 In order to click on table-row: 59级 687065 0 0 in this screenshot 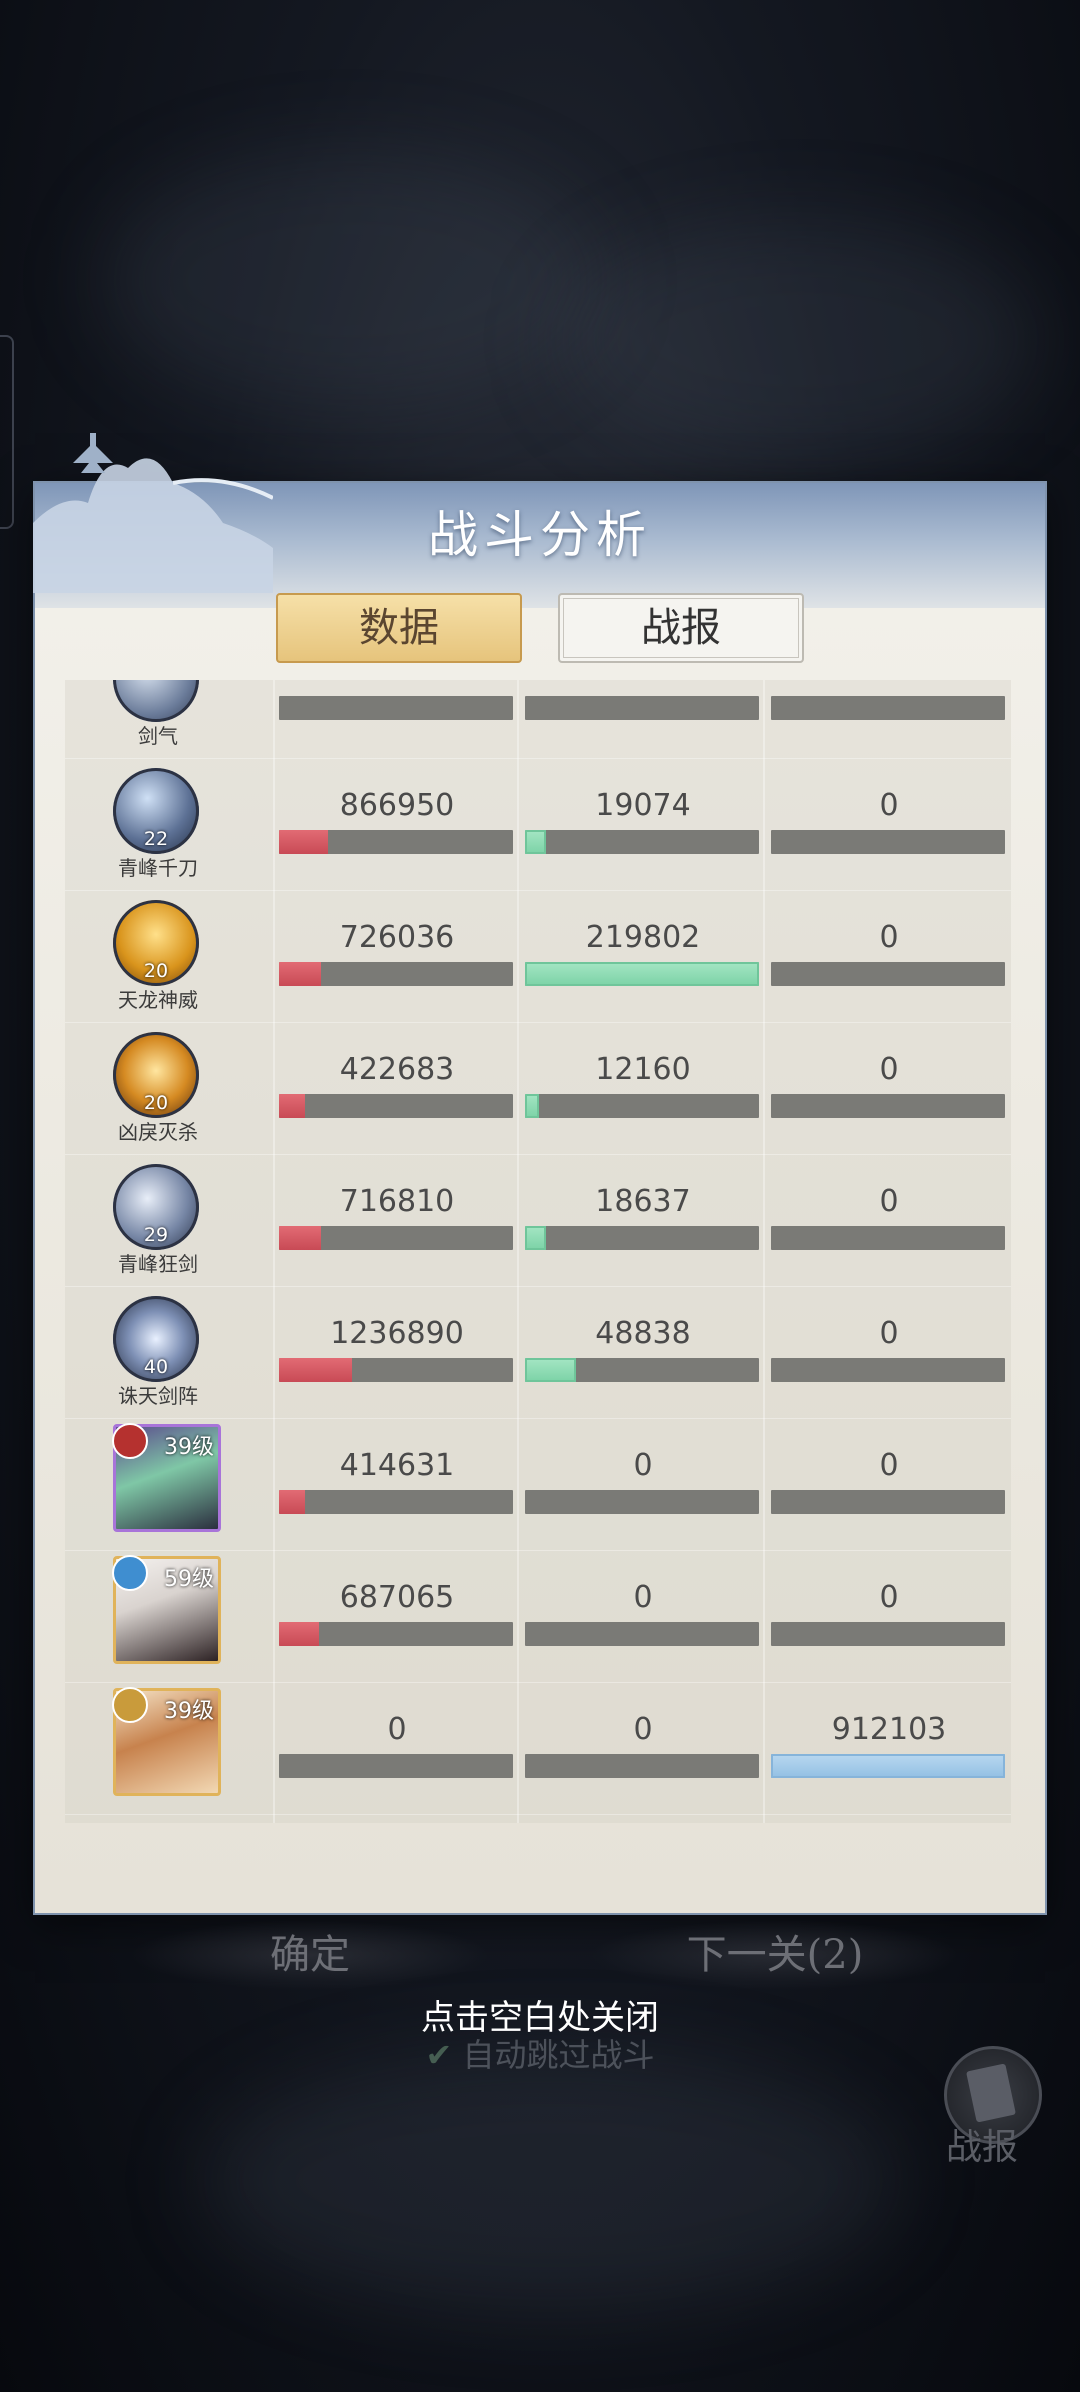, I will do `click(538, 1616)`.